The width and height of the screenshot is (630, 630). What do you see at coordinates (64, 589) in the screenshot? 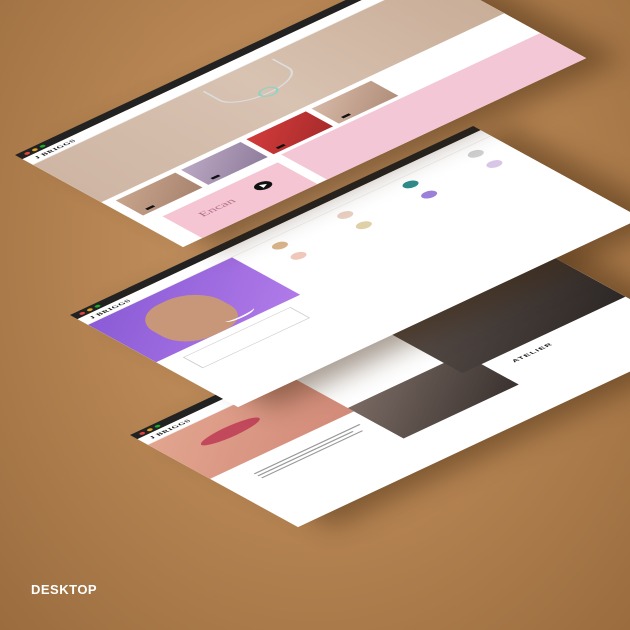
I see `desktop-label: DESKTOP` at bounding box center [64, 589].